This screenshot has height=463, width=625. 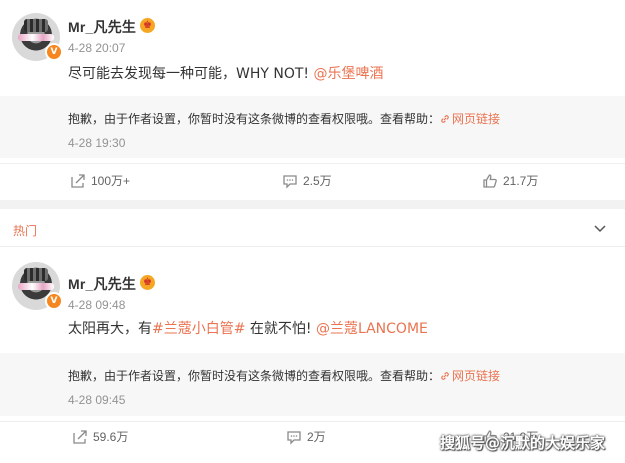 What do you see at coordinates (348, 74) in the screenshot?
I see `mention-link: @乐堡啤酒` at bounding box center [348, 74].